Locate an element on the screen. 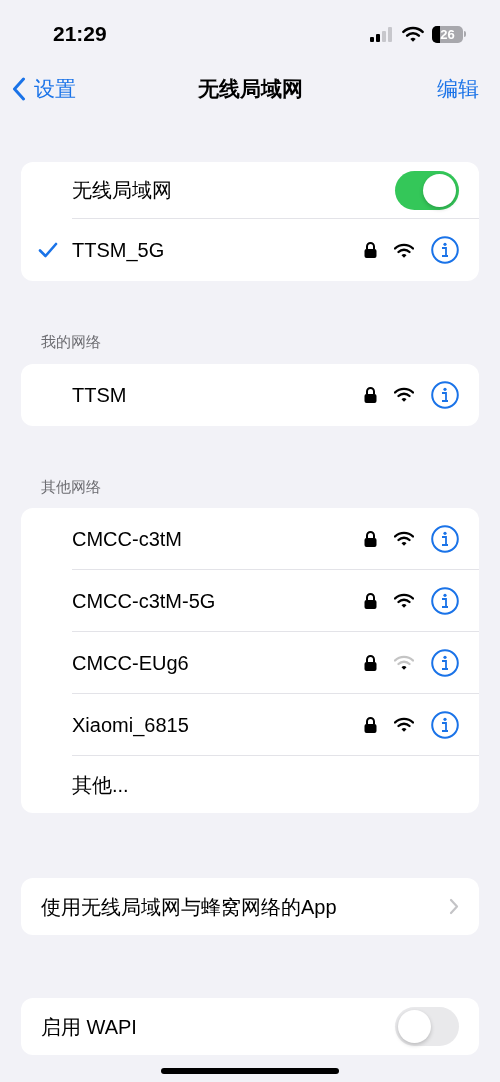 The height and width of the screenshot is (1082, 500). back-chevron-icon is located at coordinates (19, 89).